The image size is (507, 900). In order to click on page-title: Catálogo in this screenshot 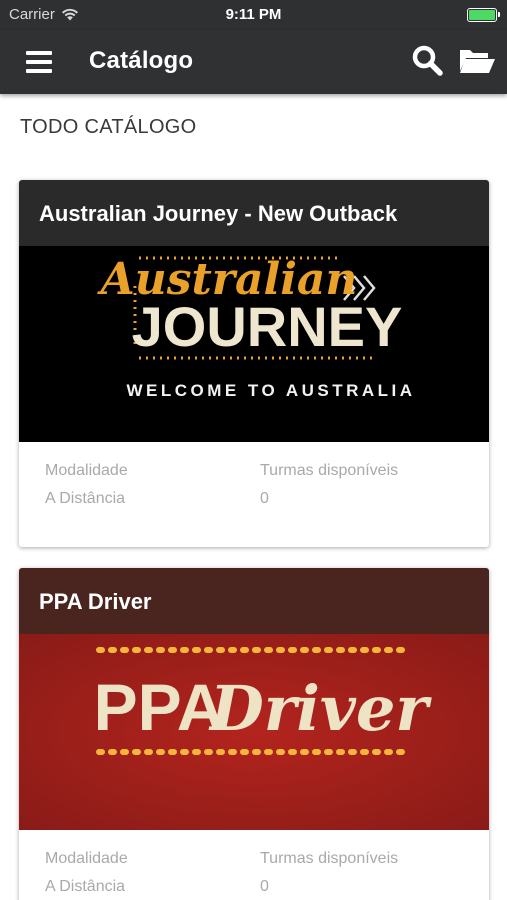, I will do `click(141, 60)`.